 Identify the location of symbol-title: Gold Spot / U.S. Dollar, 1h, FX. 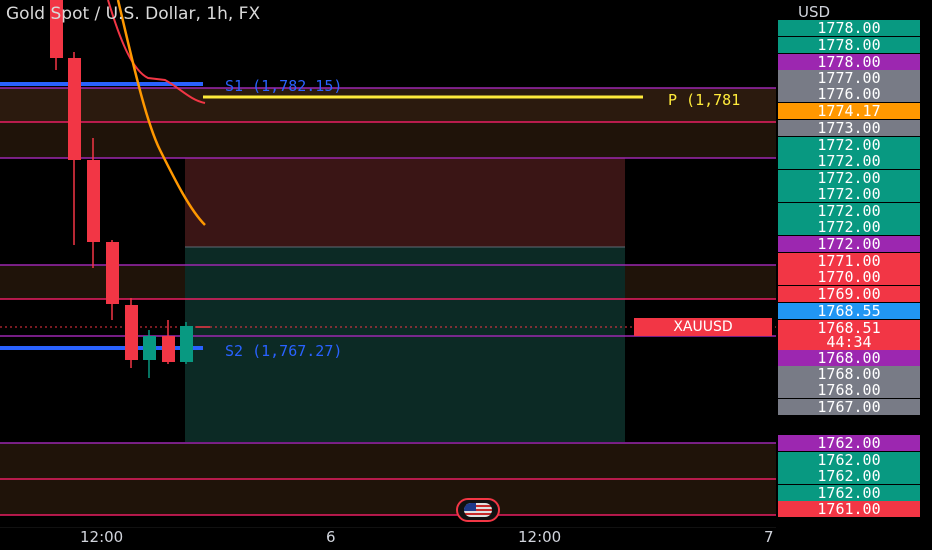
(133, 14).